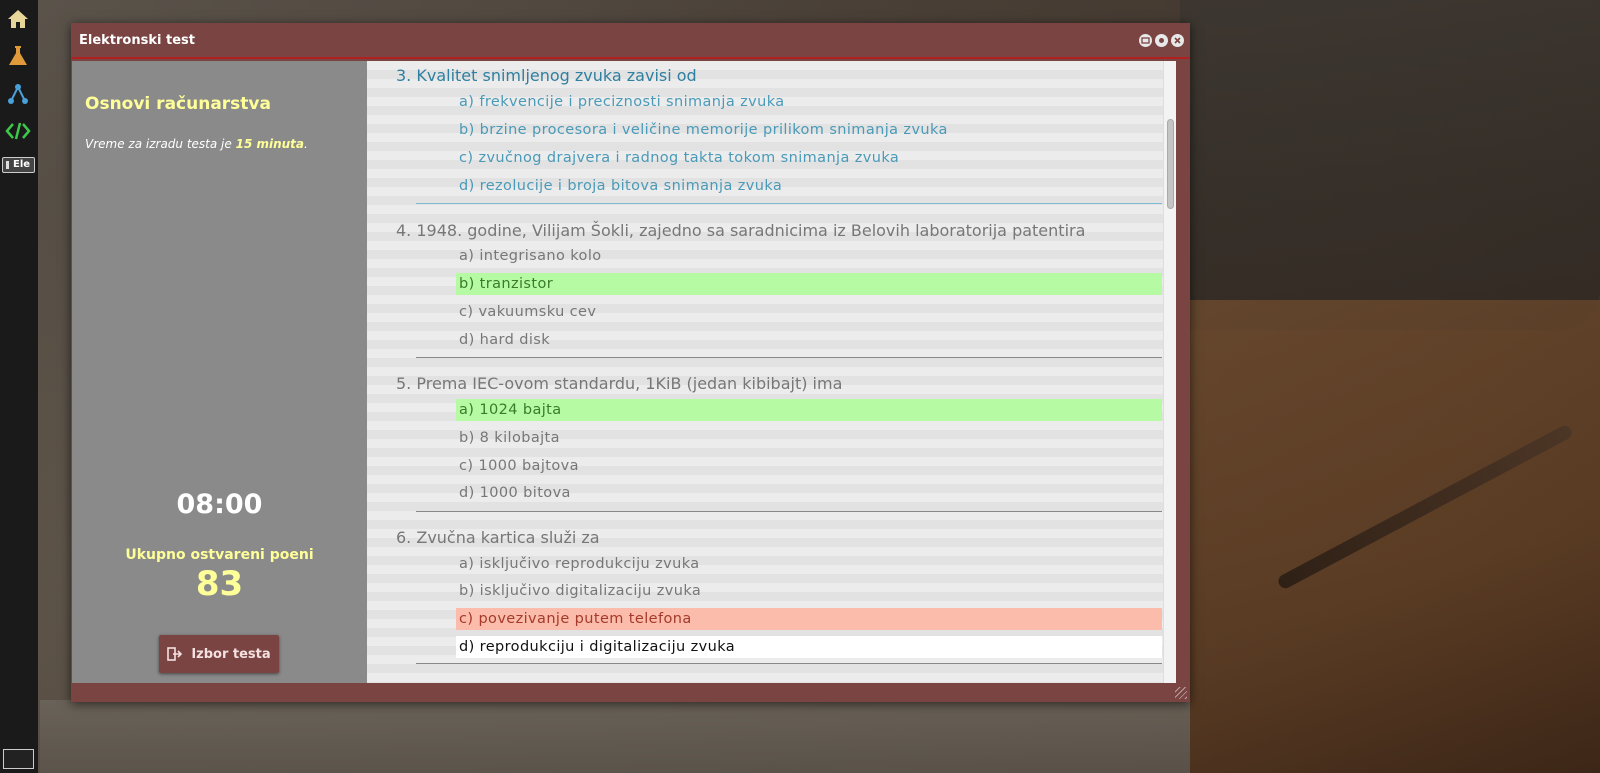 The width and height of the screenshot is (1600, 773). What do you see at coordinates (18, 56) in the screenshot?
I see `flask-icon` at bounding box center [18, 56].